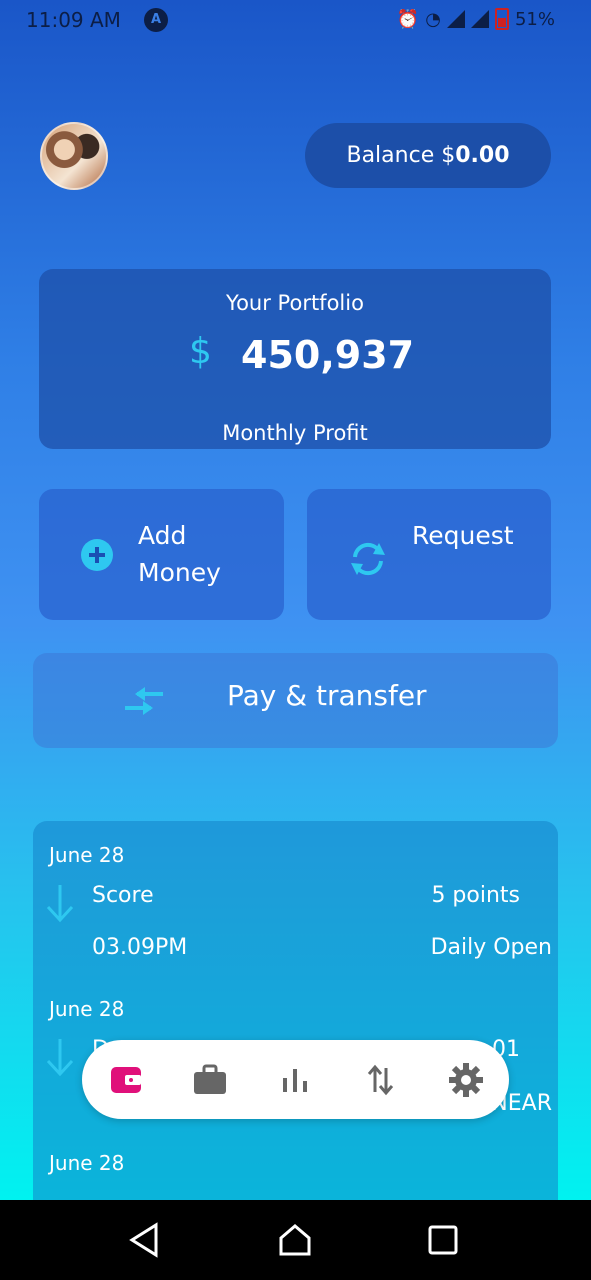 The height and width of the screenshot is (1280, 591). What do you see at coordinates (295, 20) in the screenshot?
I see `status-bar: 11:09 AM A ⏰ ◔ 51%` at bounding box center [295, 20].